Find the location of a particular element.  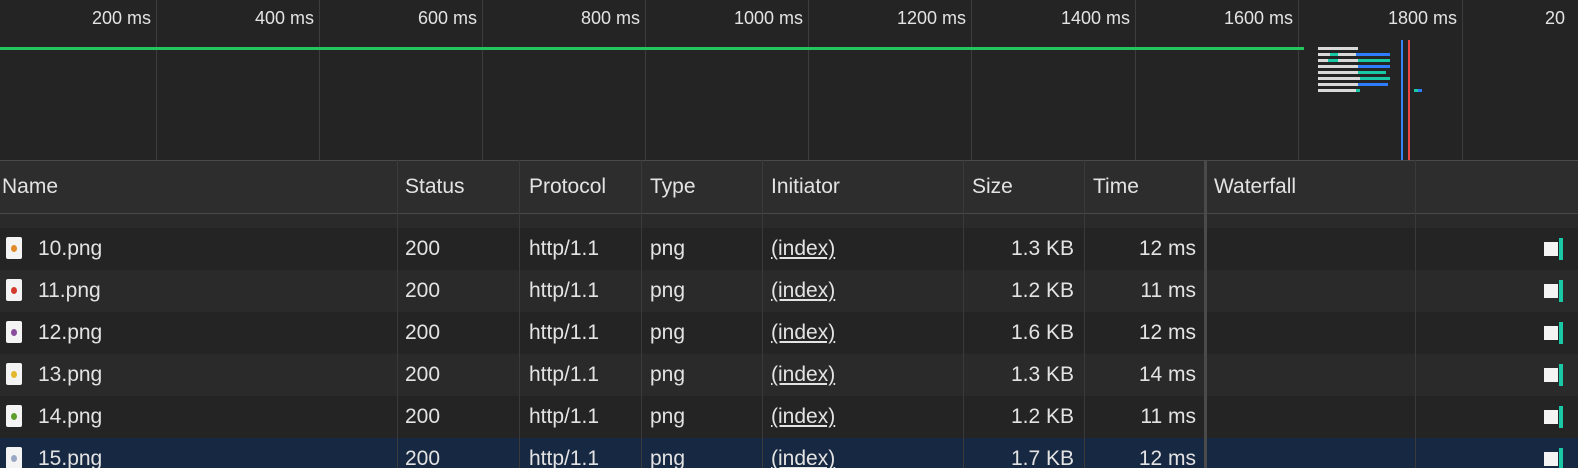

tick-label: 800 ms is located at coordinates (610, 18).